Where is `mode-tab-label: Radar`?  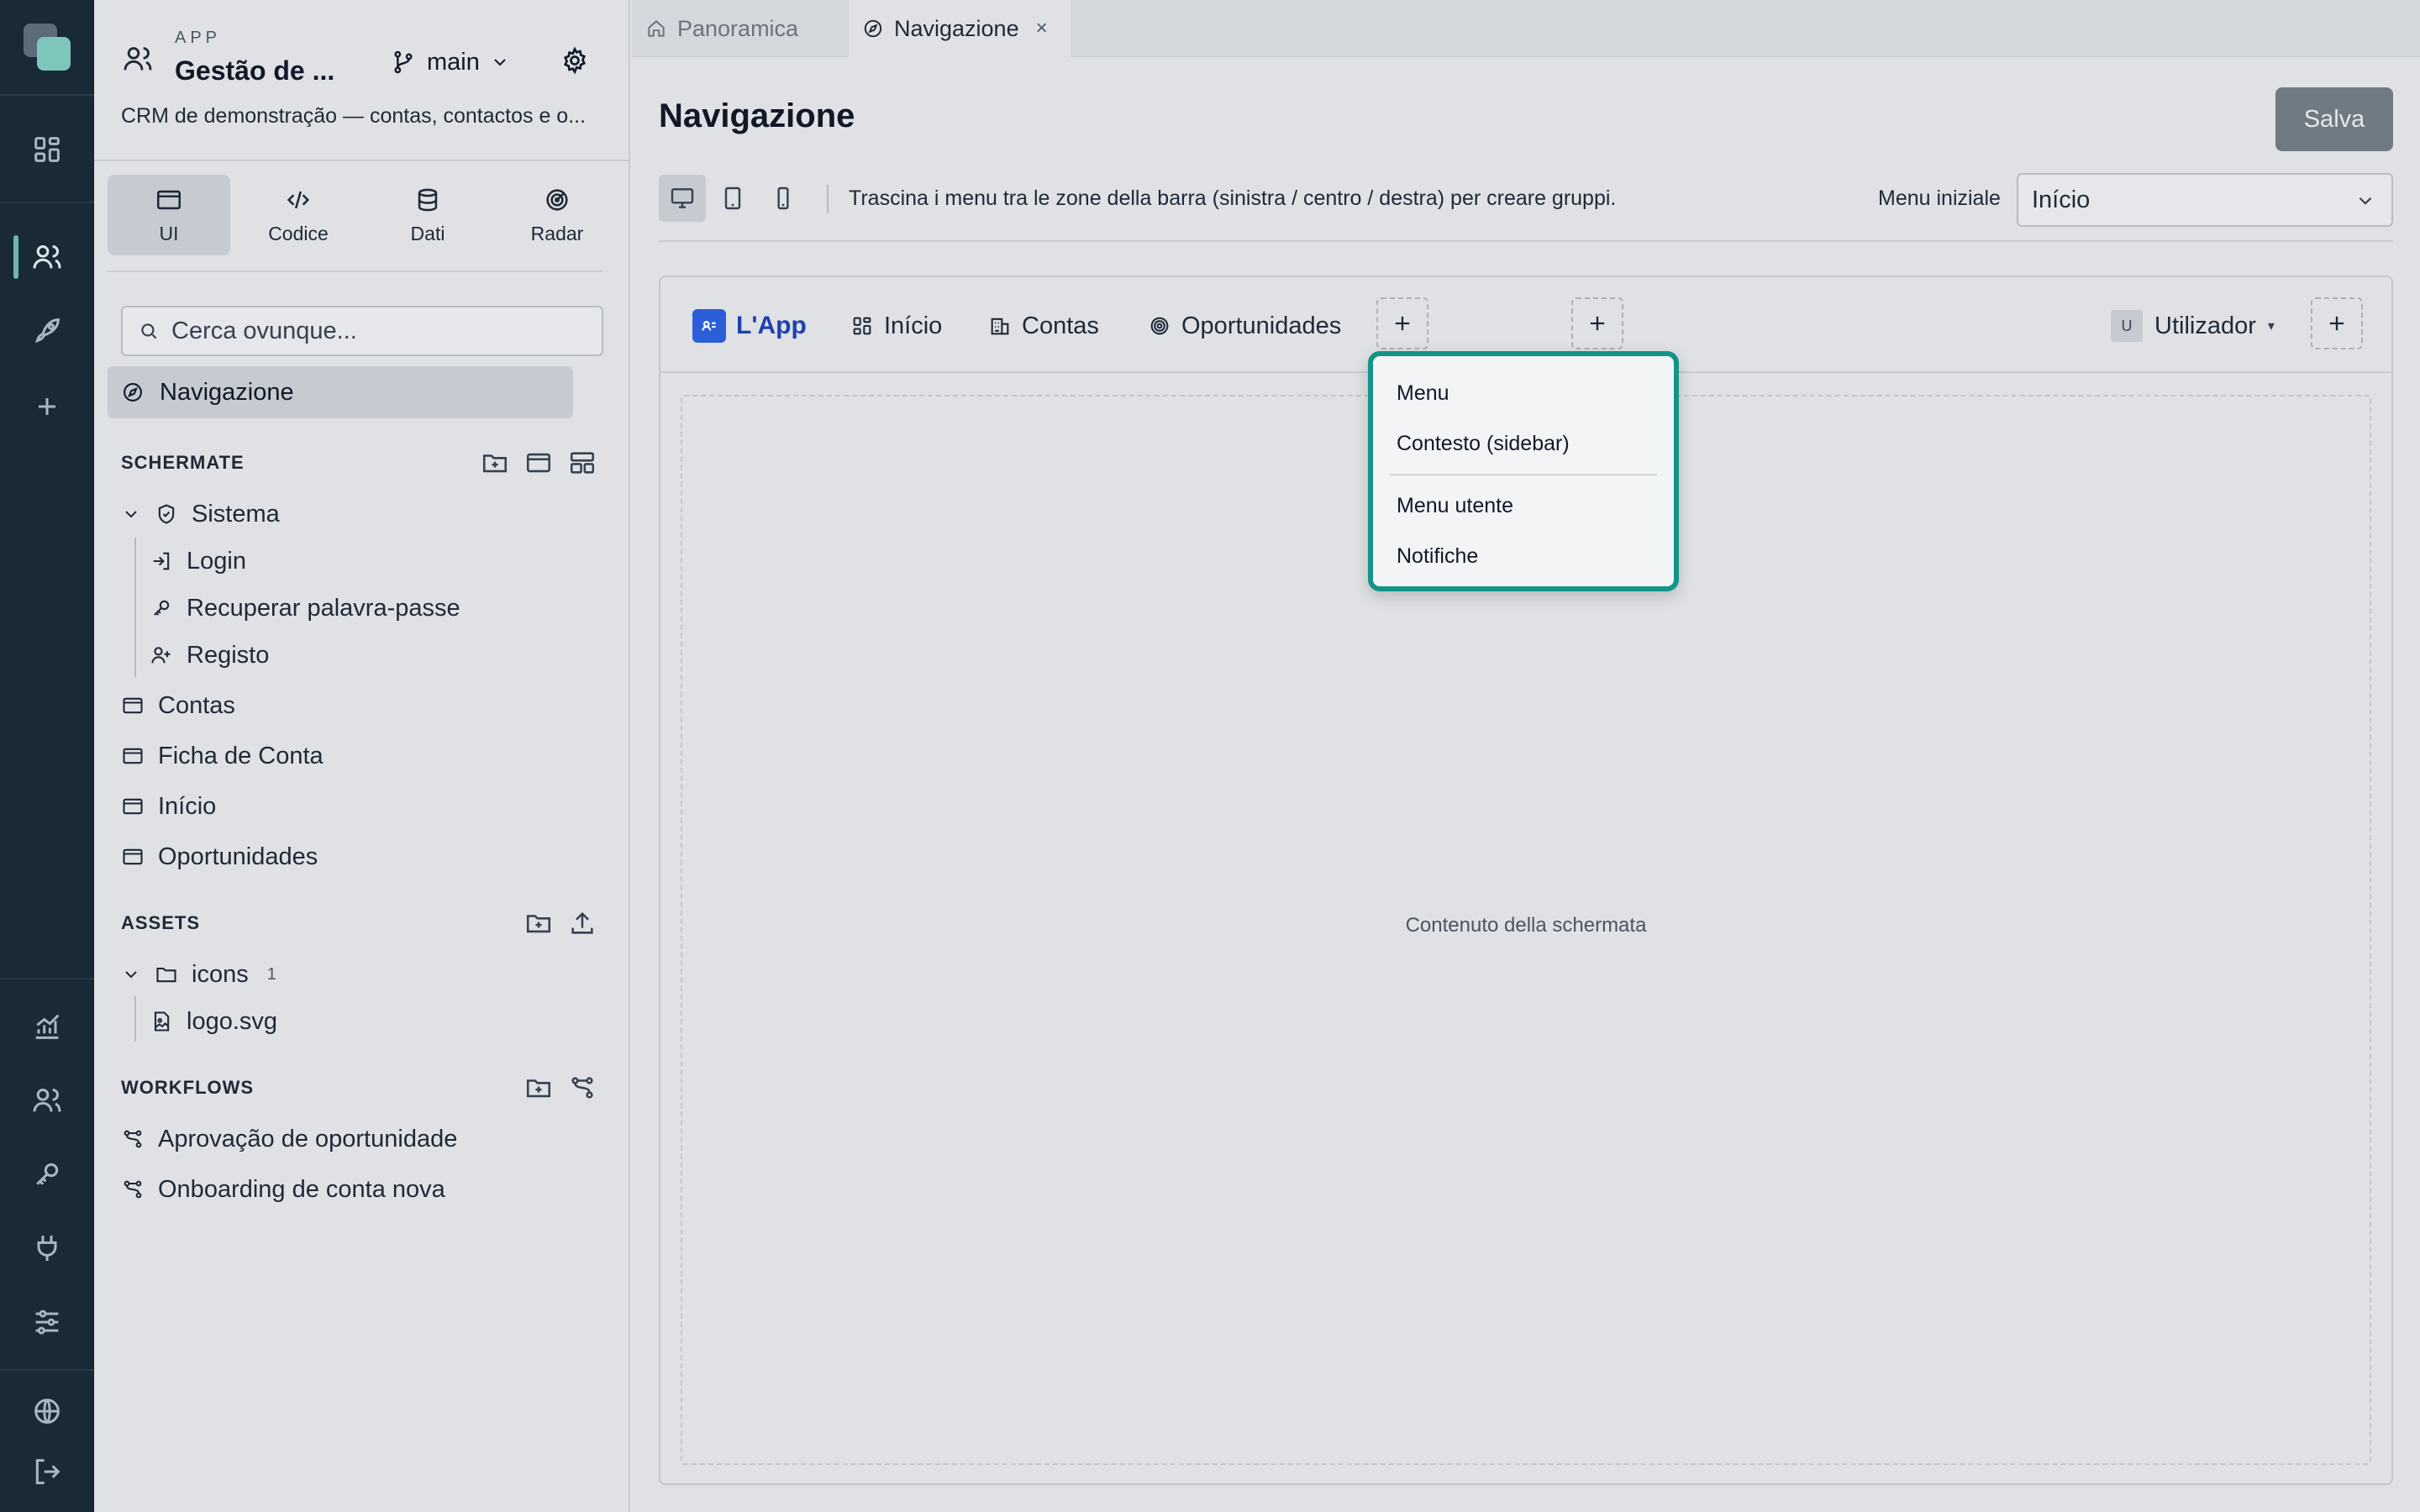
mode-tab-label: Radar is located at coordinates (557, 233).